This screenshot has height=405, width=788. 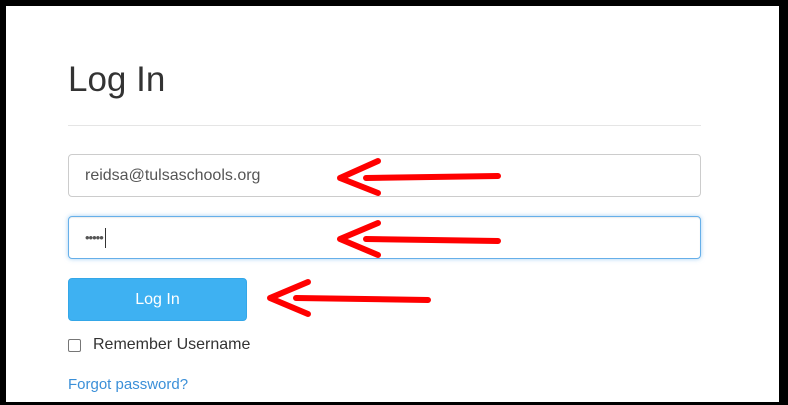 What do you see at coordinates (94, 237) in the screenshot?
I see `password-field-value: •••••` at bounding box center [94, 237].